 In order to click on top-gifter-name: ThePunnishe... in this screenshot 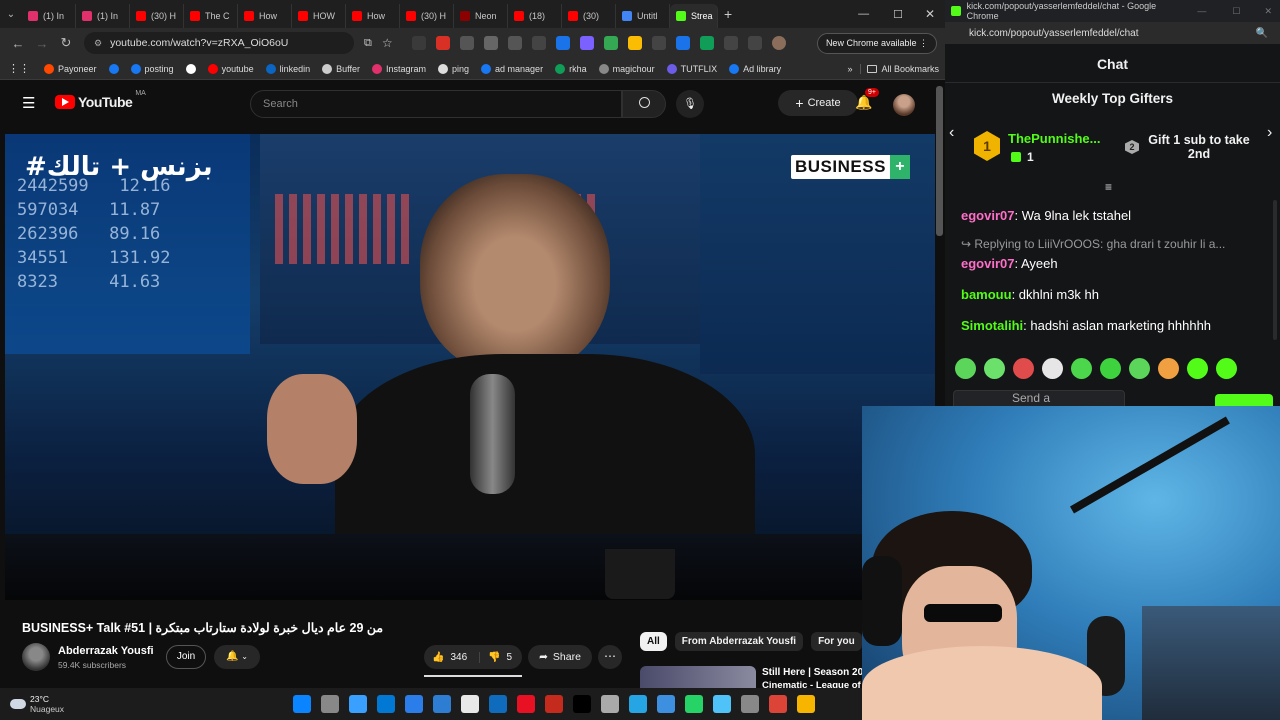, I will do `click(1054, 138)`.